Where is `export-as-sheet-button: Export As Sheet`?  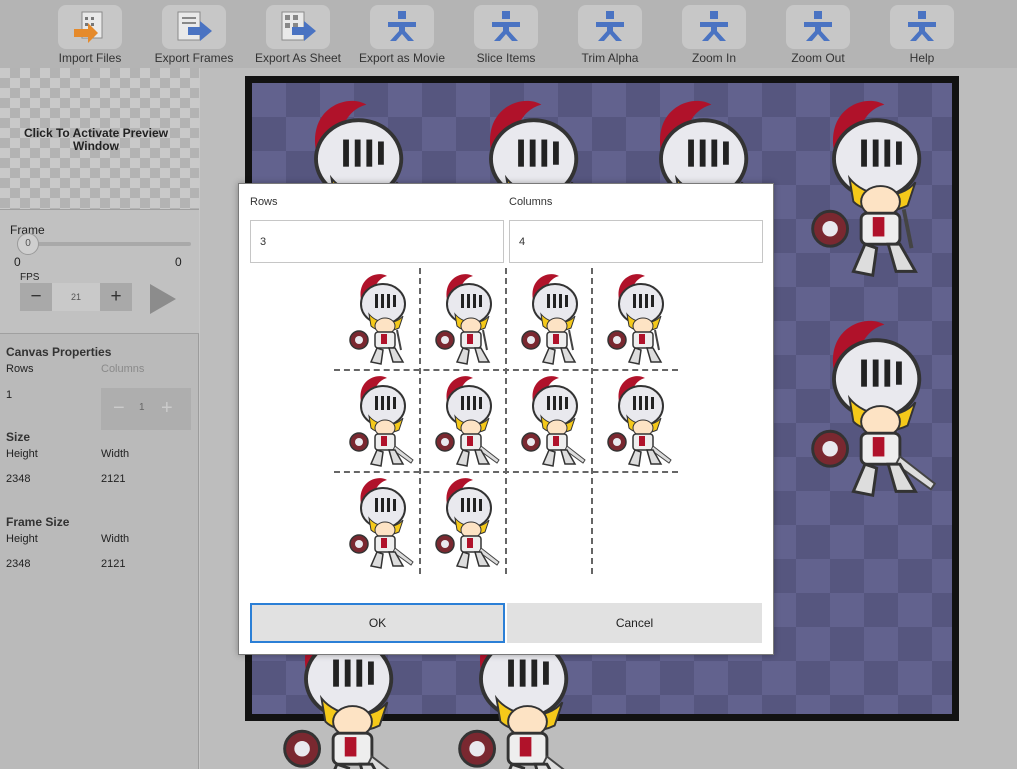 export-as-sheet-button: Export As Sheet is located at coordinates (298, 35).